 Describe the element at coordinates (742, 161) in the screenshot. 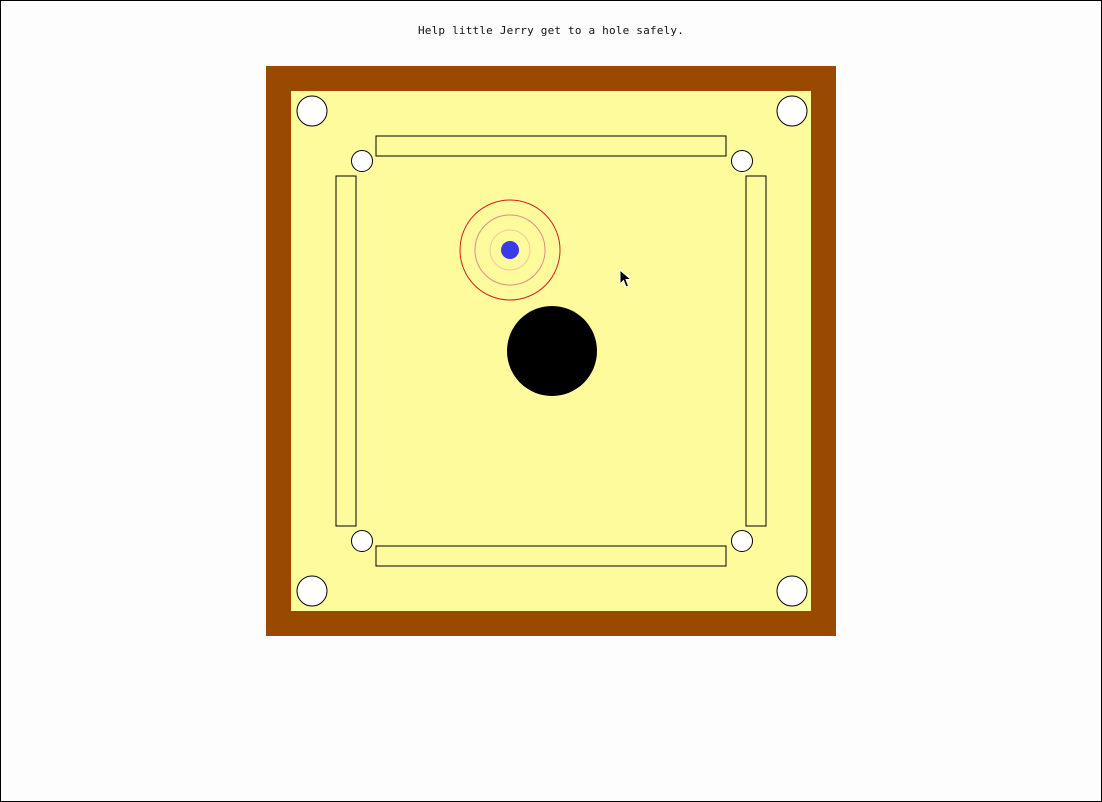

I see `inner-hole-top-right` at that location.